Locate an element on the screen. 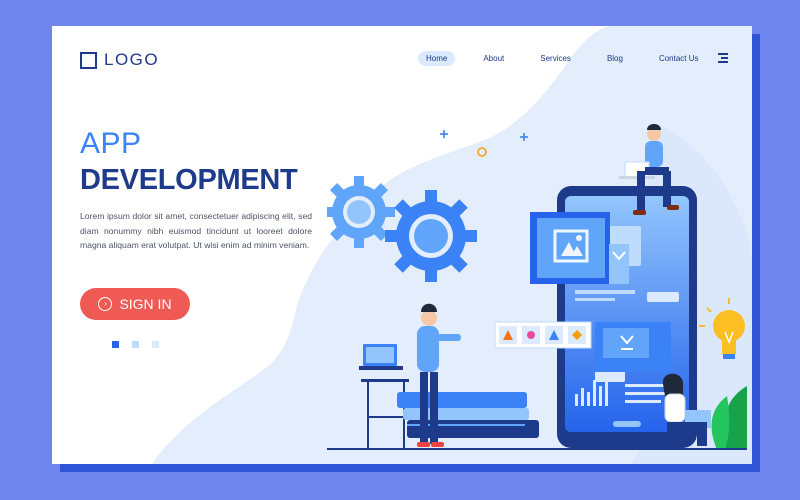 The image size is (800, 500). image-icon is located at coordinates (570, 248).